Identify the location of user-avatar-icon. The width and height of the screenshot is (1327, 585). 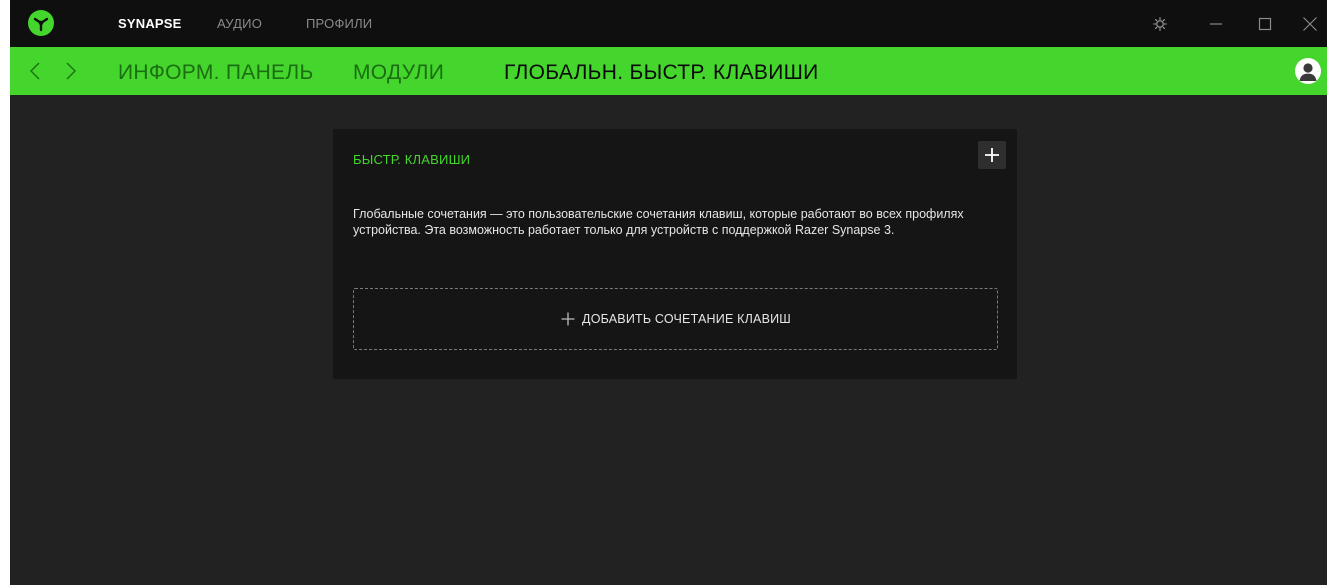
(1308, 71).